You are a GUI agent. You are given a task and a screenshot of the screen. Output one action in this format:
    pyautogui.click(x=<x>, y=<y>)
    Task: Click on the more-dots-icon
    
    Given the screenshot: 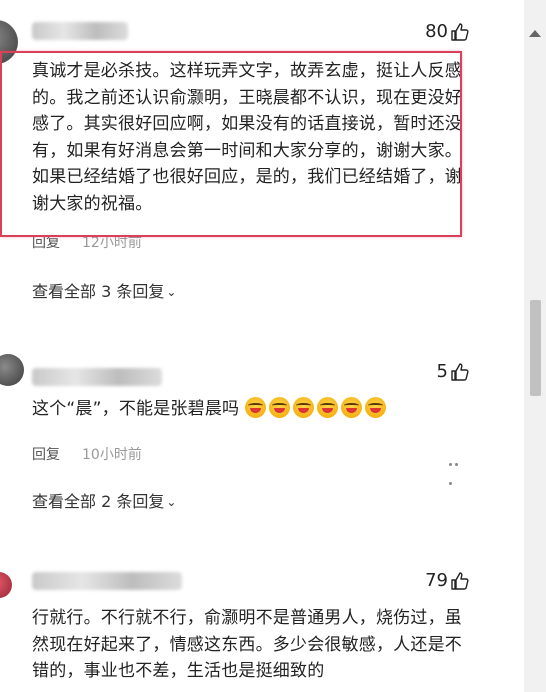 What is the action you would take?
    pyautogui.click(x=457, y=468)
    